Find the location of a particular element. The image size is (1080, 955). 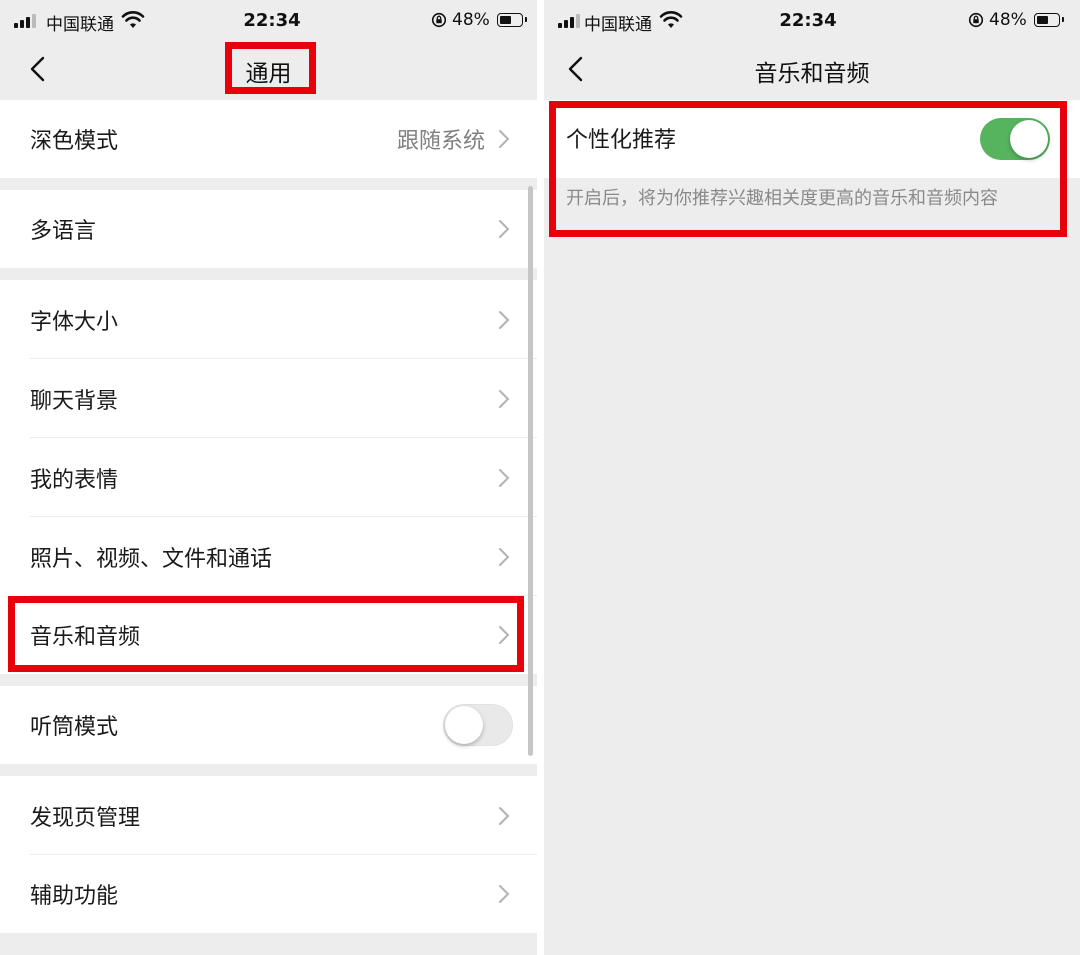

option-description: 开启后，将为你推荐兴趣相关度更高的音乐和音频内容 is located at coordinates (782, 198).